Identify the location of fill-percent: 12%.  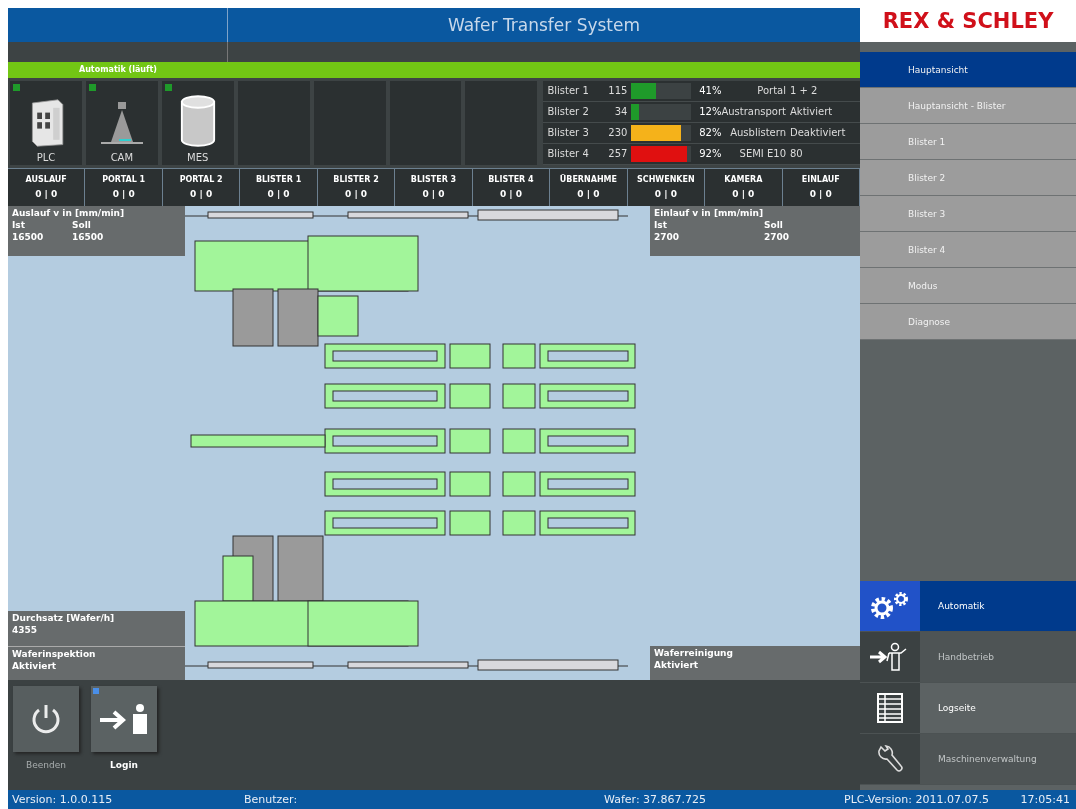
(710, 112).